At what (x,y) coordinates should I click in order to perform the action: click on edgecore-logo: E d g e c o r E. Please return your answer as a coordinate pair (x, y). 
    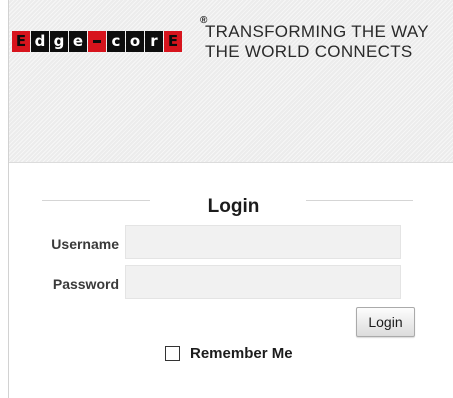
    Looking at the image, I should click on (97, 42).